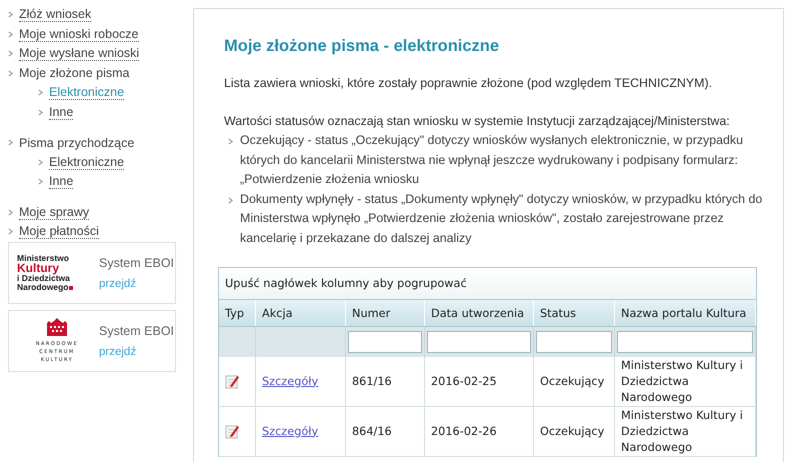 This screenshot has width=798, height=462. What do you see at coordinates (55, 14) in the screenshot?
I see `sidebar-link: Złóż wniosek` at bounding box center [55, 14].